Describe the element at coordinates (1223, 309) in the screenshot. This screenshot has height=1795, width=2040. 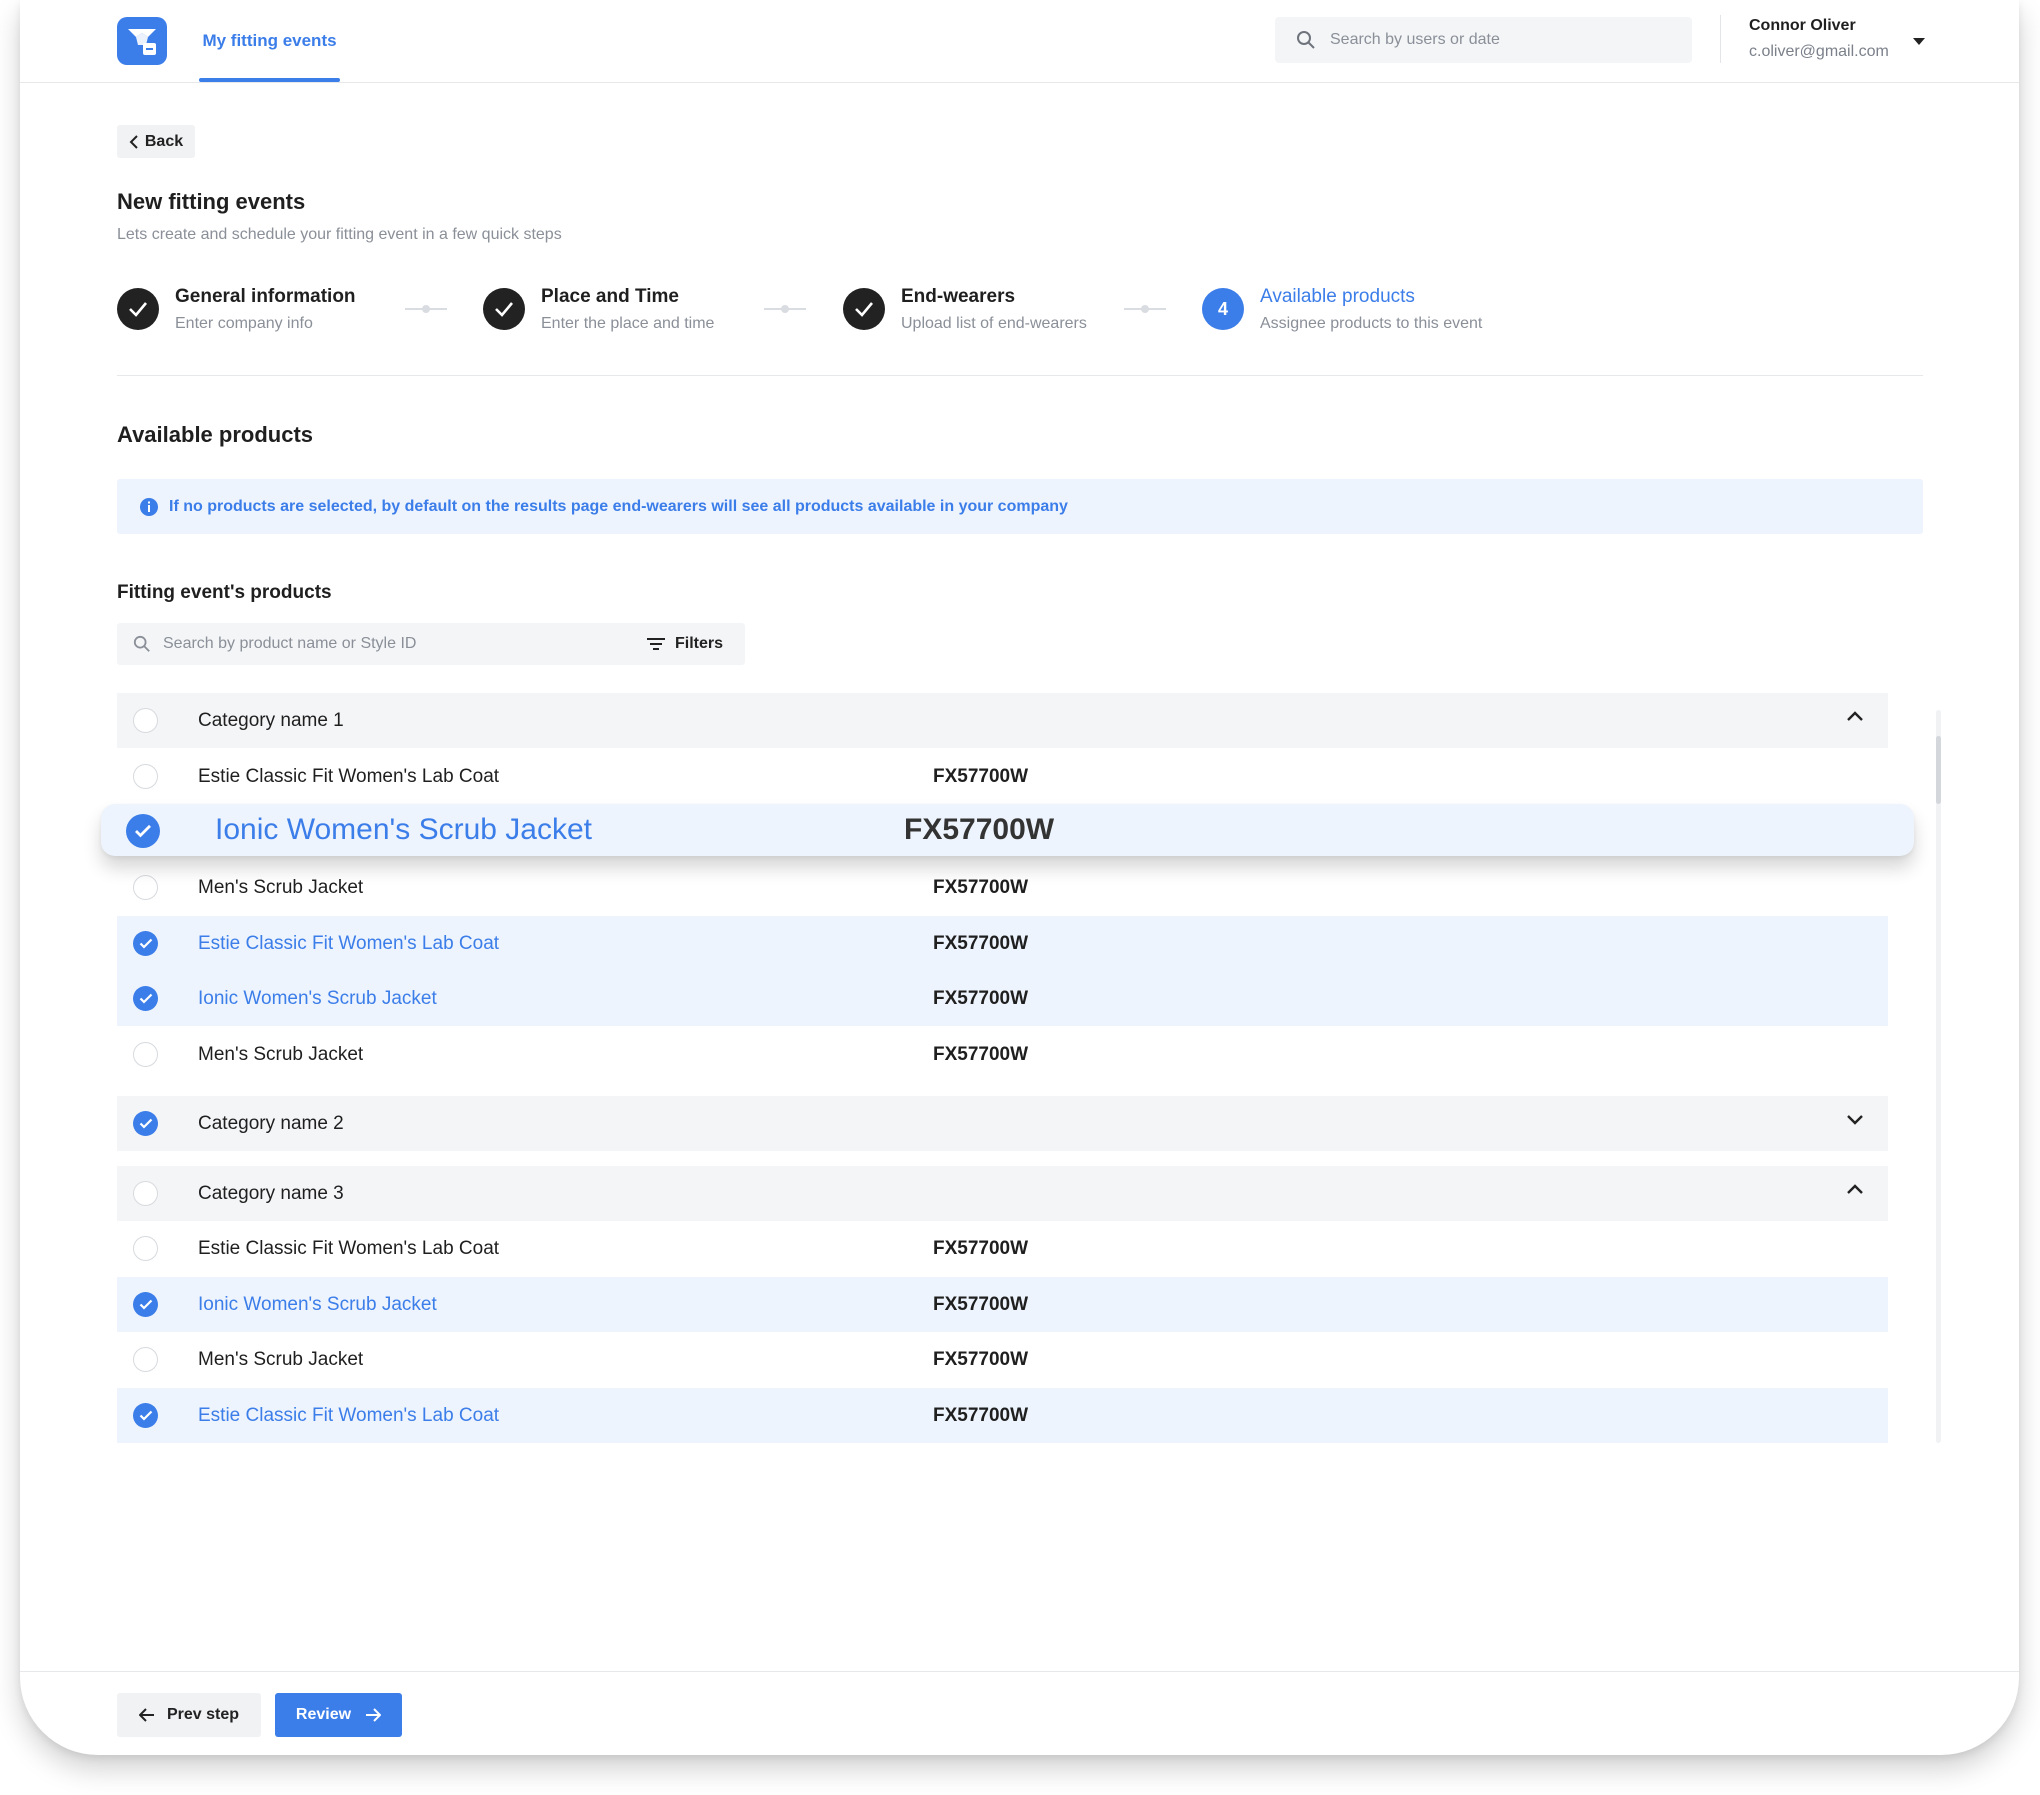
I see `step-number-badge: 4` at that location.